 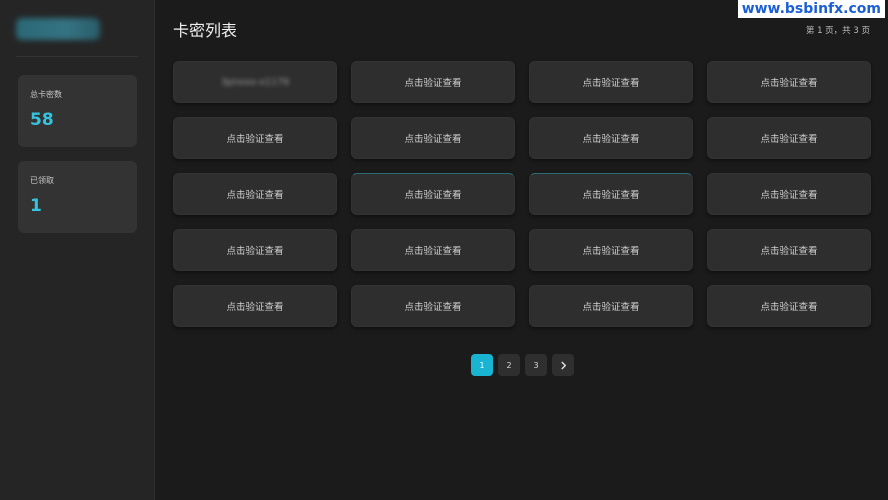 I want to click on brand-logo, so click(x=58, y=29).